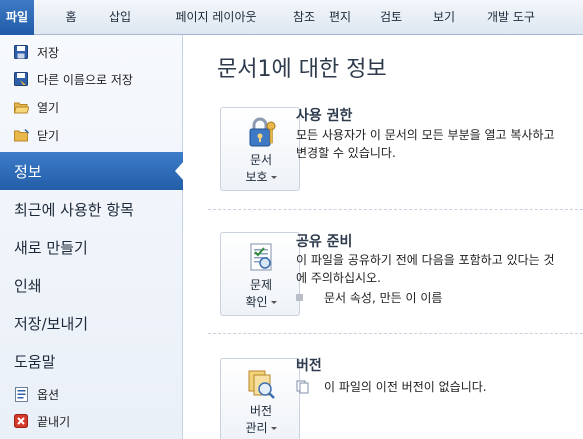 The width and height of the screenshot is (583, 439). I want to click on versions-item: 이 파일의 이전 버전이 없습니다., so click(391, 386).